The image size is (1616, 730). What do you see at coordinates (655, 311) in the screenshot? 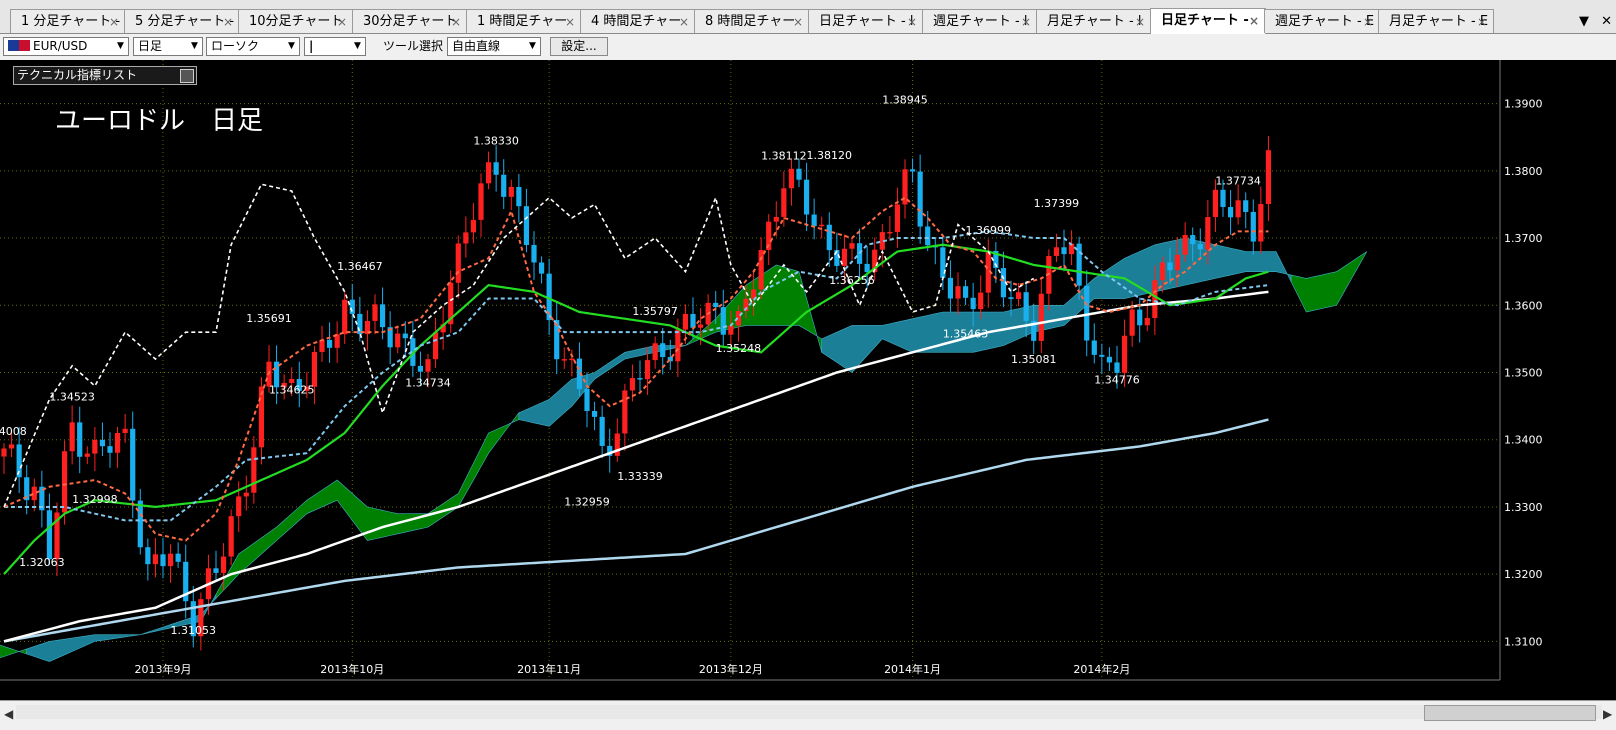
I see `peak-label: 1.35797` at bounding box center [655, 311].